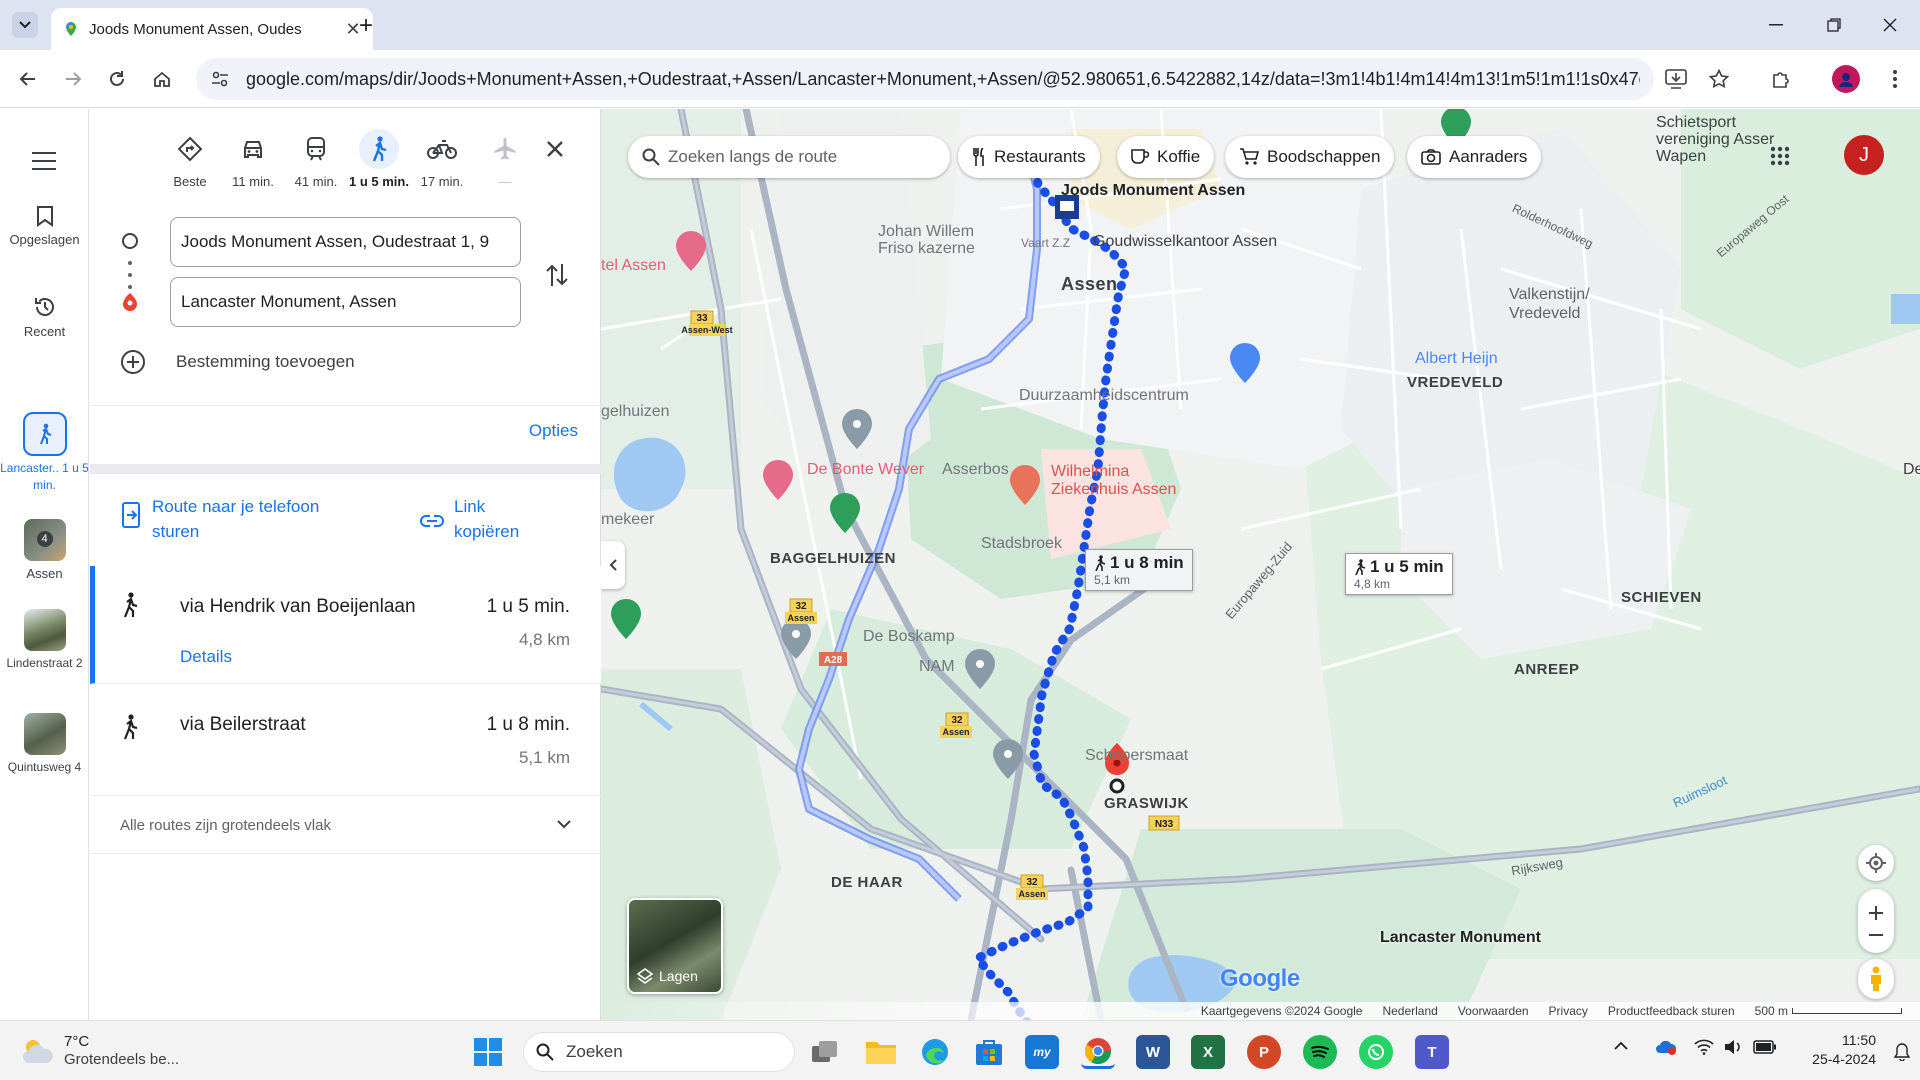  What do you see at coordinates (1844, 1059) in the screenshot?
I see `clock-date: 25-4-2024` at bounding box center [1844, 1059].